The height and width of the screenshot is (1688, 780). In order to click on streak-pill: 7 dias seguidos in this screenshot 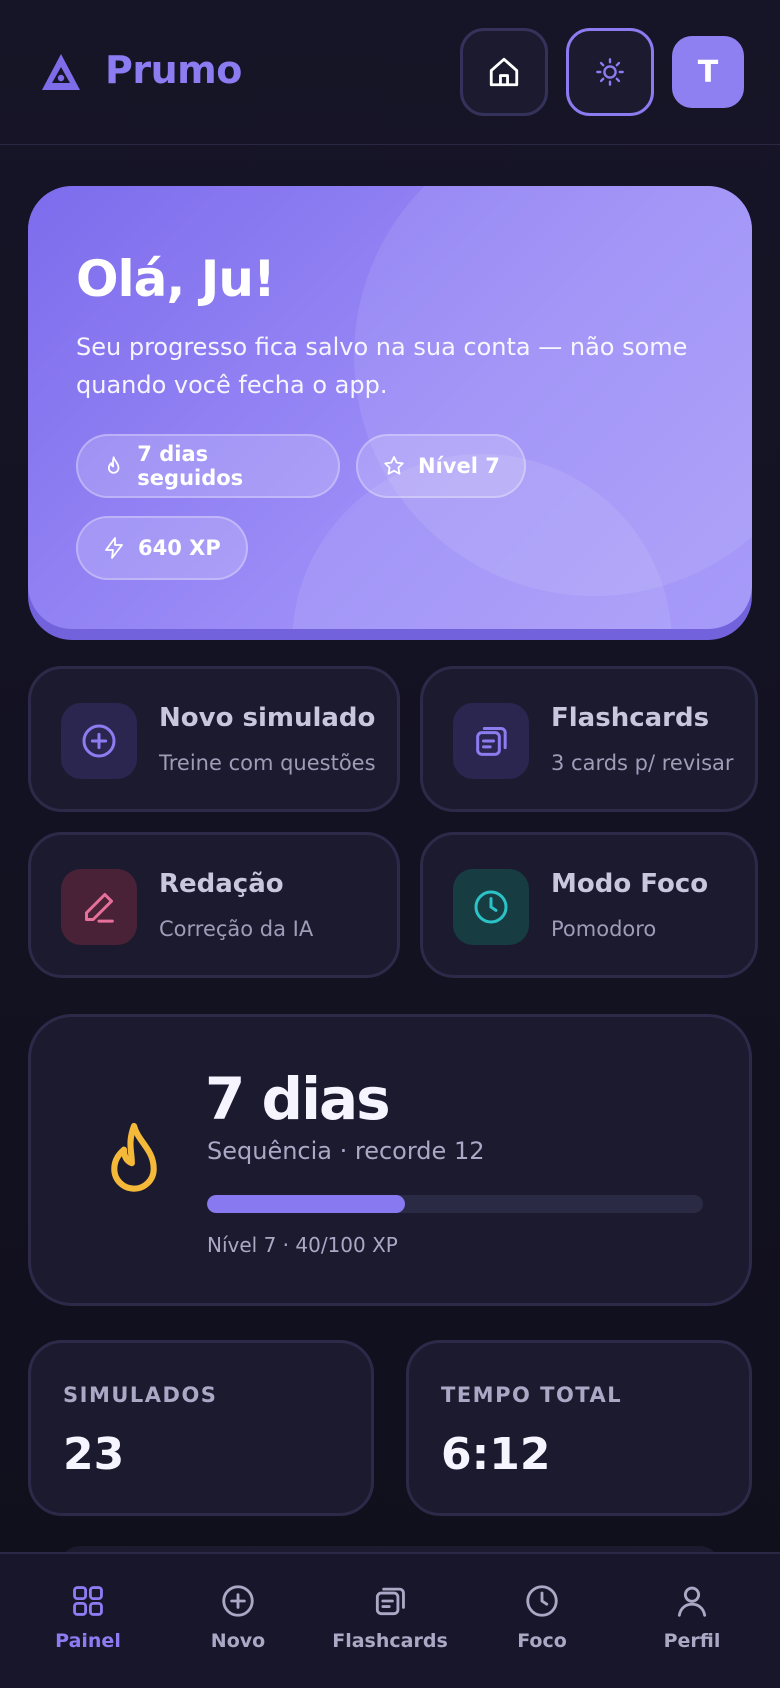, I will do `click(208, 466)`.